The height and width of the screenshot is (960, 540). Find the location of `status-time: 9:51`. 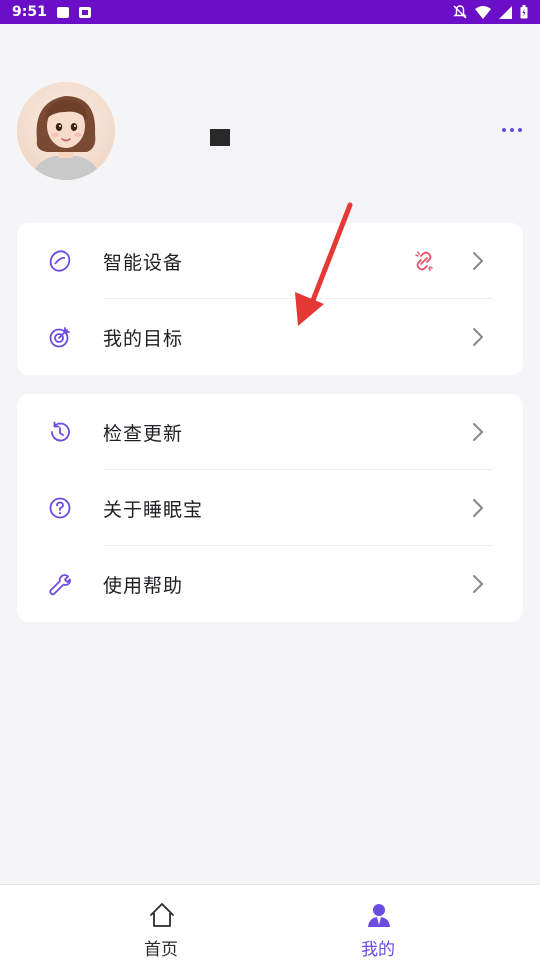

status-time: 9:51 is located at coordinates (29, 12).